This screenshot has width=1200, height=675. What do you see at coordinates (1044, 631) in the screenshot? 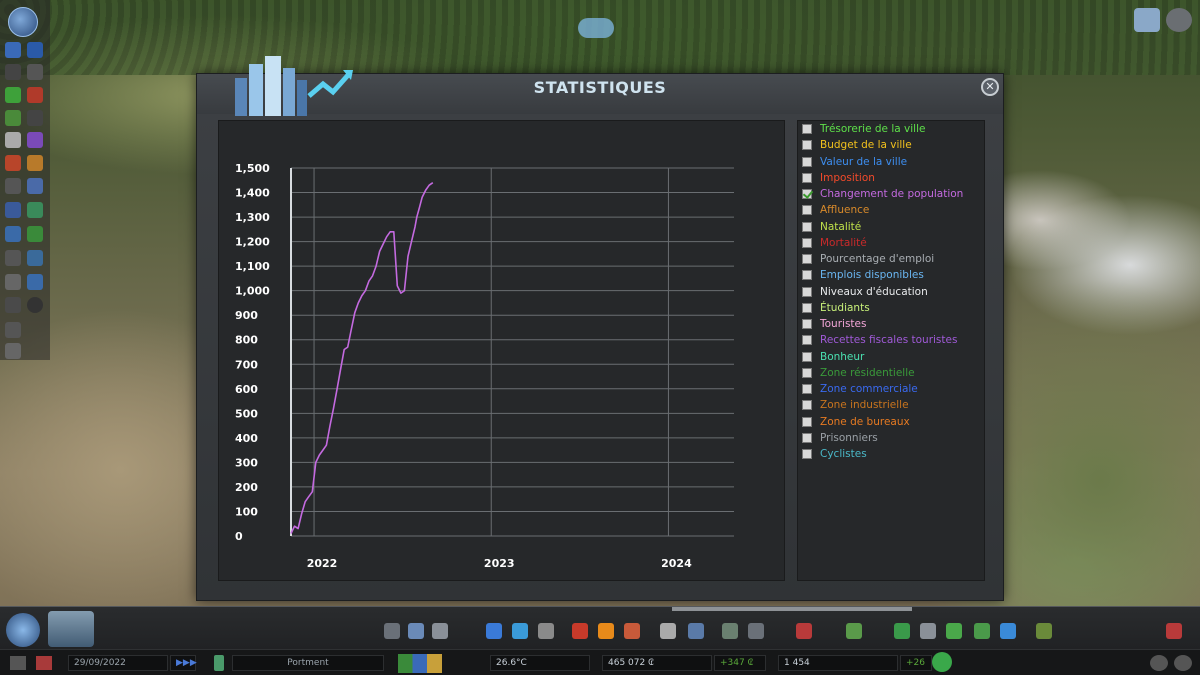
I see `tree-category-icon` at bounding box center [1044, 631].